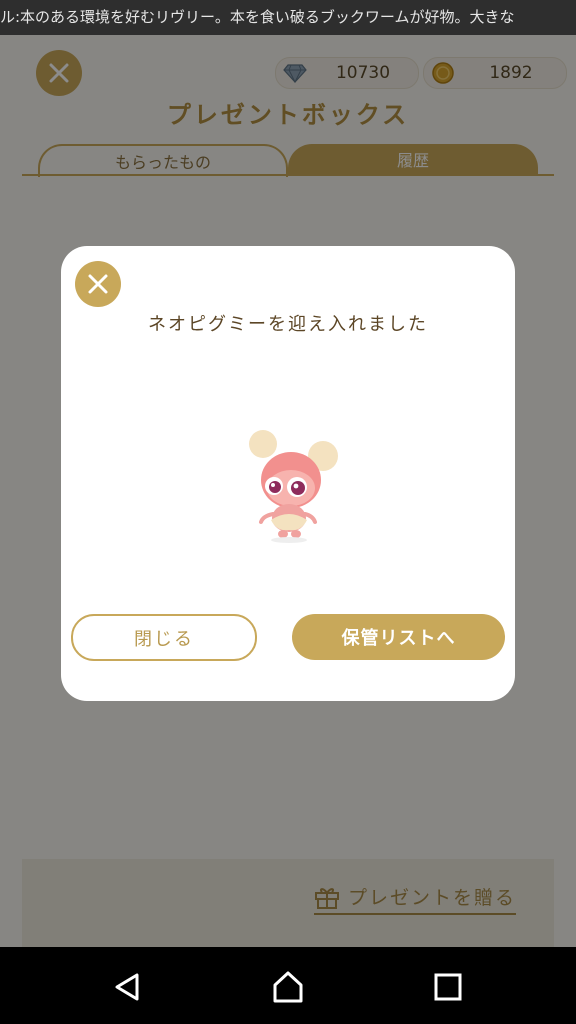 Image resolution: width=576 pixels, height=1024 pixels. What do you see at coordinates (288, 324) in the screenshot?
I see `dialog-message: ネオピグミーを迎え入れました` at bounding box center [288, 324].